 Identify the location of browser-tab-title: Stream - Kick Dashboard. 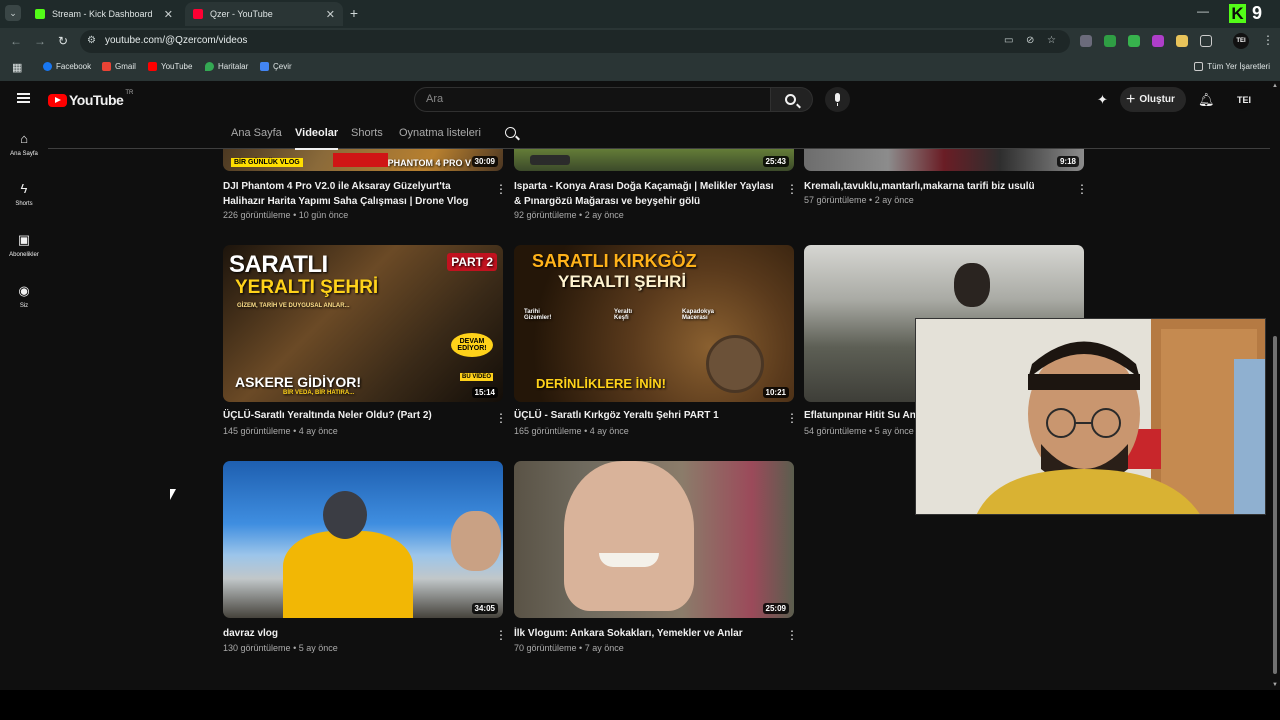
(102, 14).